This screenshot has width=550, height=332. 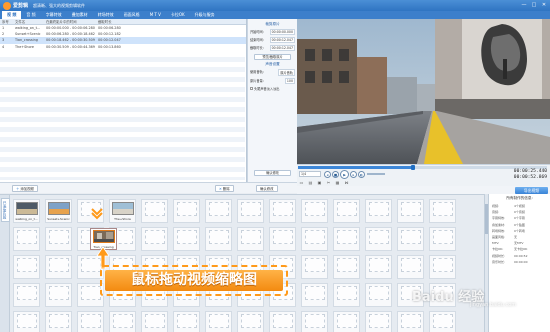 What do you see at coordinates (376, 174) in the screenshot?
I see `volume-slider` at bounding box center [376, 174].